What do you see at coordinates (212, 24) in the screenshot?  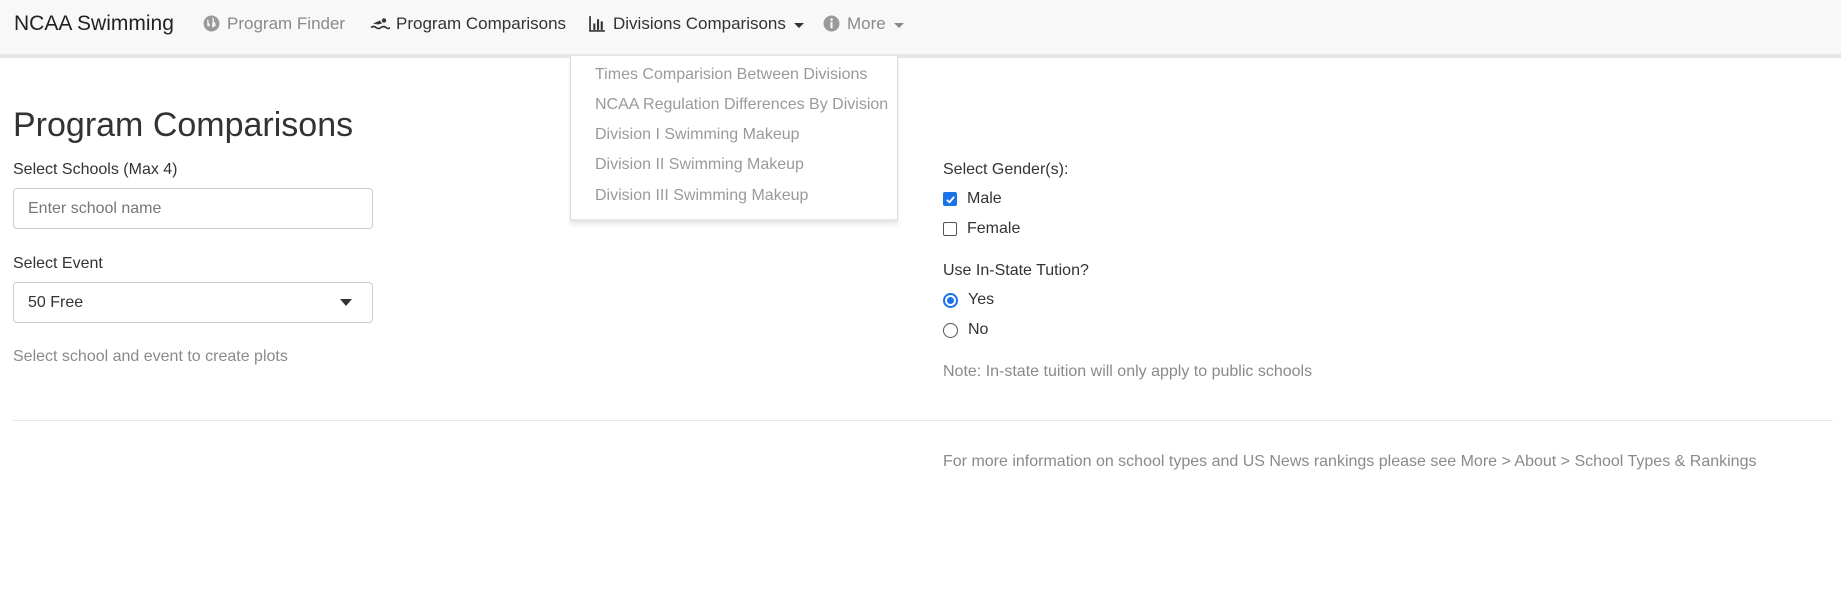 I see `globe-icon` at bounding box center [212, 24].